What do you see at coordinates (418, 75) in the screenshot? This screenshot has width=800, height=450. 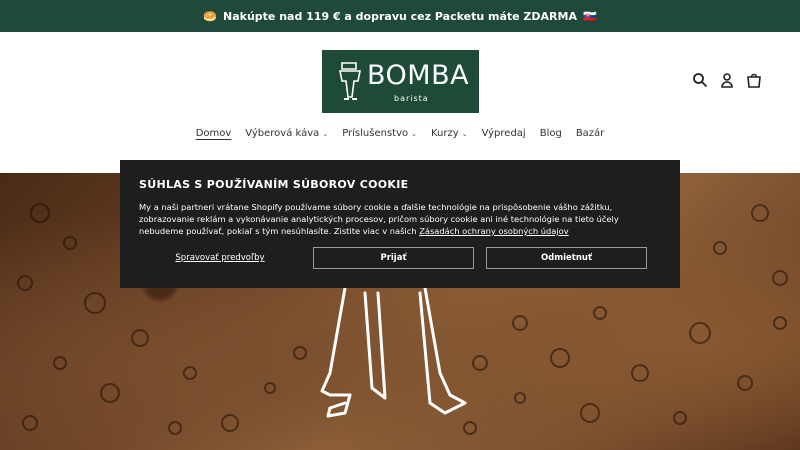 I see `brand-name: BOMBA` at bounding box center [418, 75].